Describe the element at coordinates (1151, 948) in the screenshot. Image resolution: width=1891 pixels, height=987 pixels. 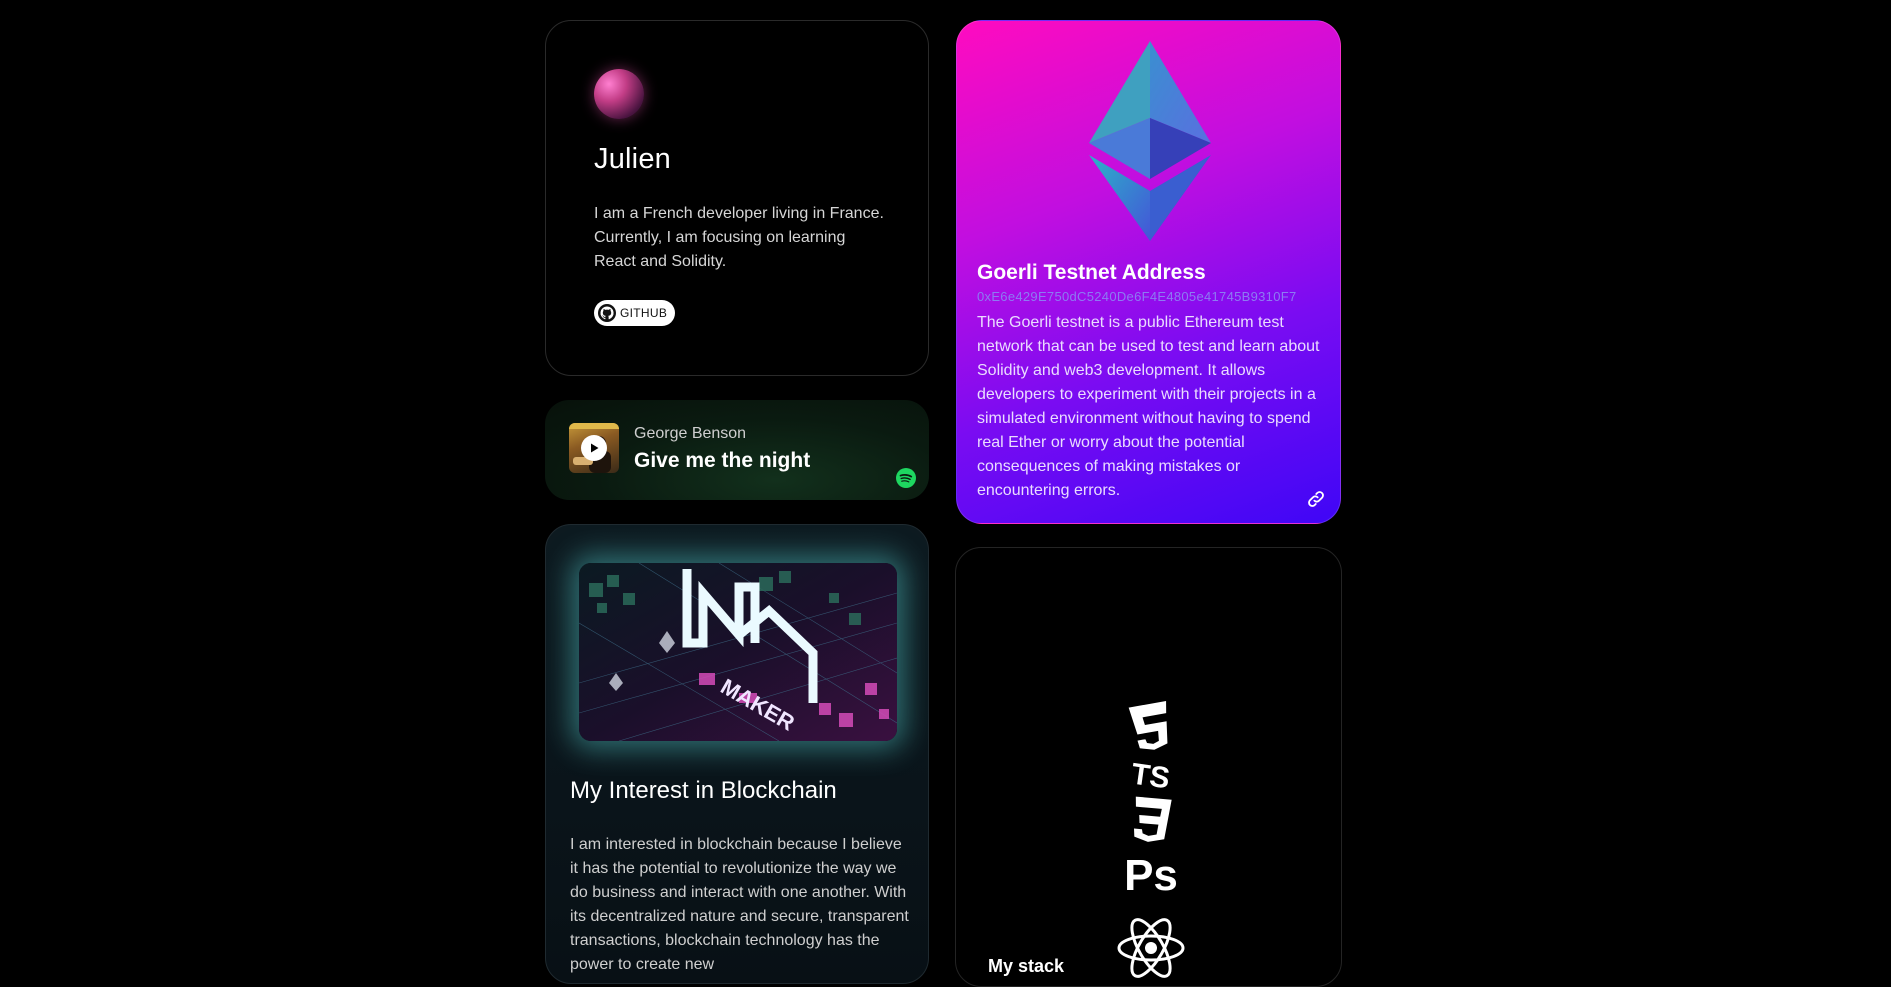
I see `react-icon` at that location.